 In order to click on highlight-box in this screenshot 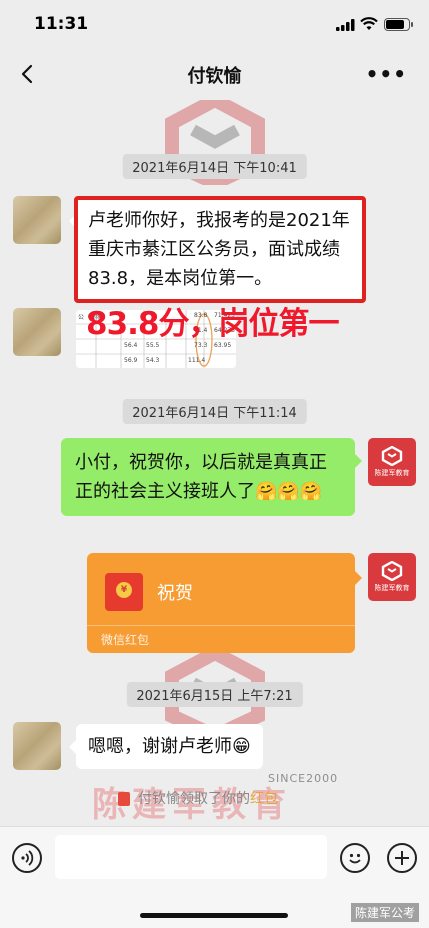, I will do `click(220, 249)`.